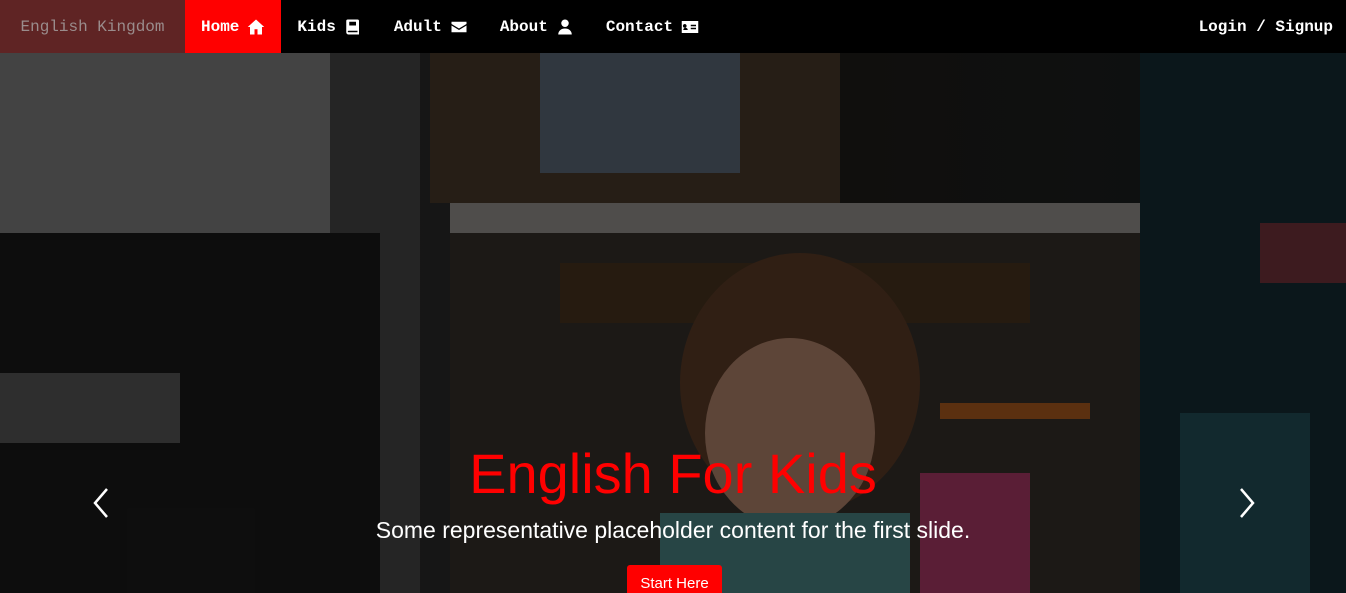 Image resolution: width=1346 pixels, height=593 pixels. What do you see at coordinates (92, 26) in the screenshot?
I see `brand-logo-text: English Kingdom` at bounding box center [92, 26].